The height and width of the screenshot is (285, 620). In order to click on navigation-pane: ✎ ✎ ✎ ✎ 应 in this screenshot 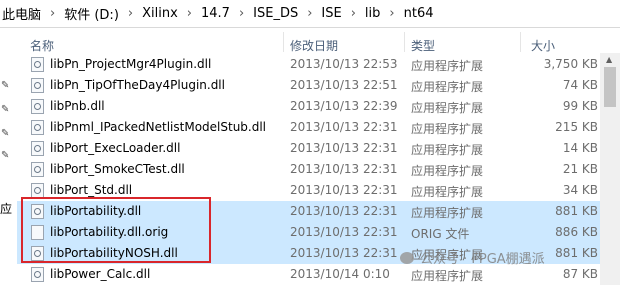, I will do `click(8, 156)`.